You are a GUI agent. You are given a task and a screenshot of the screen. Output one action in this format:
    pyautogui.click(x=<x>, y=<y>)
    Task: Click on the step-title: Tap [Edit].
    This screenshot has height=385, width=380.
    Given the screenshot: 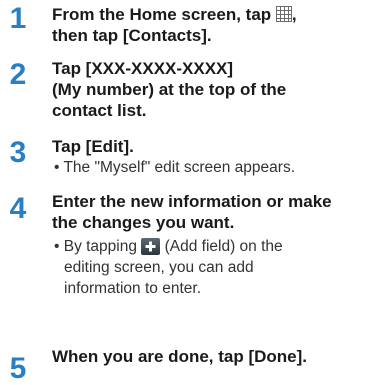 What is the action you would take?
    pyautogui.click(x=214, y=146)
    